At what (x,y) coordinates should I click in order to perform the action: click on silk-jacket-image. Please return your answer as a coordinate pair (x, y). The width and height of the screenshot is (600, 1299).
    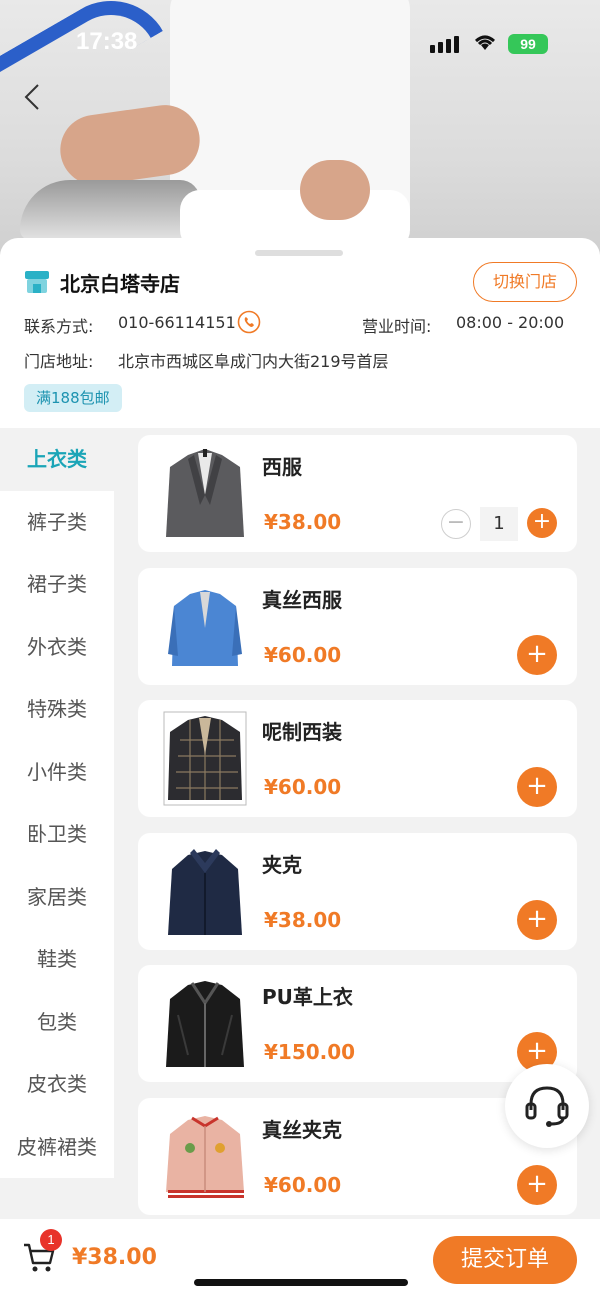
    Looking at the image, I should click on (205, 1156).